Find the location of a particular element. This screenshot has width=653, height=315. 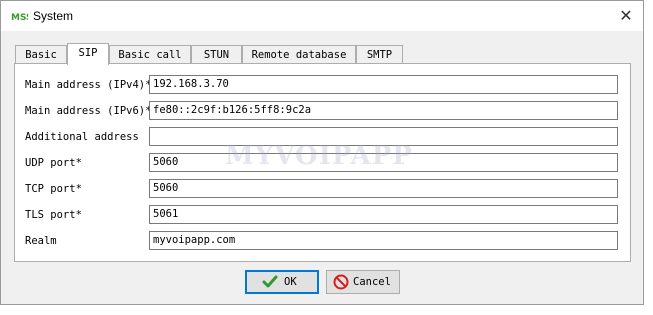

main-ipv4-field: 192.168.3.70 is located at coordinates (383, 84).